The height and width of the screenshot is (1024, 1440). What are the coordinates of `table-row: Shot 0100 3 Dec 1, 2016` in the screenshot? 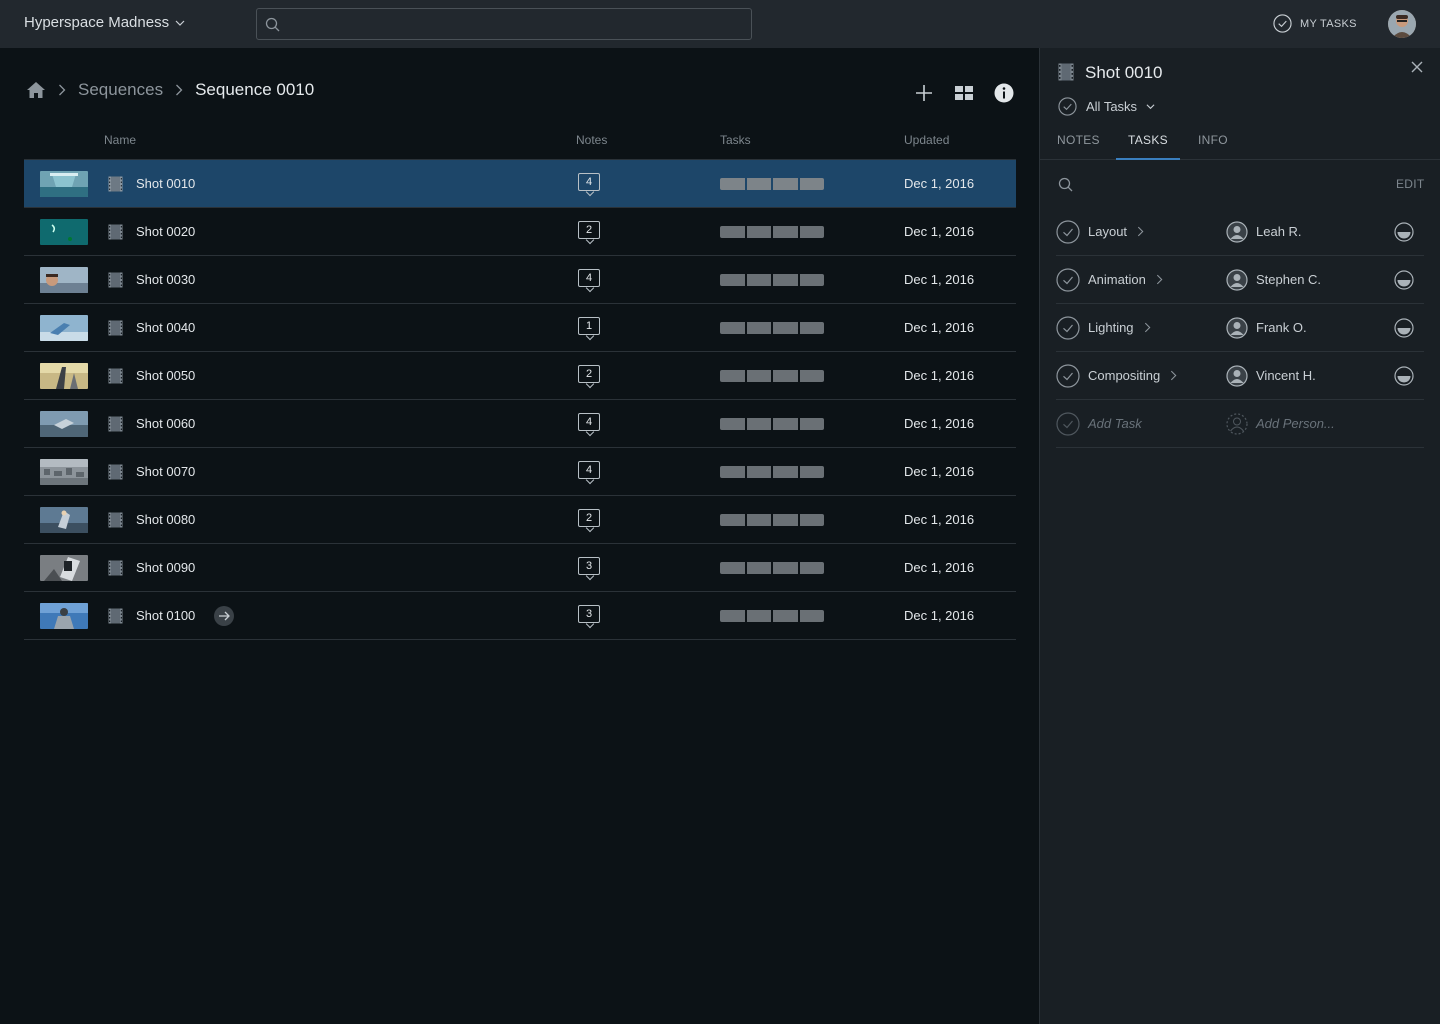 It's located at (520, 616).